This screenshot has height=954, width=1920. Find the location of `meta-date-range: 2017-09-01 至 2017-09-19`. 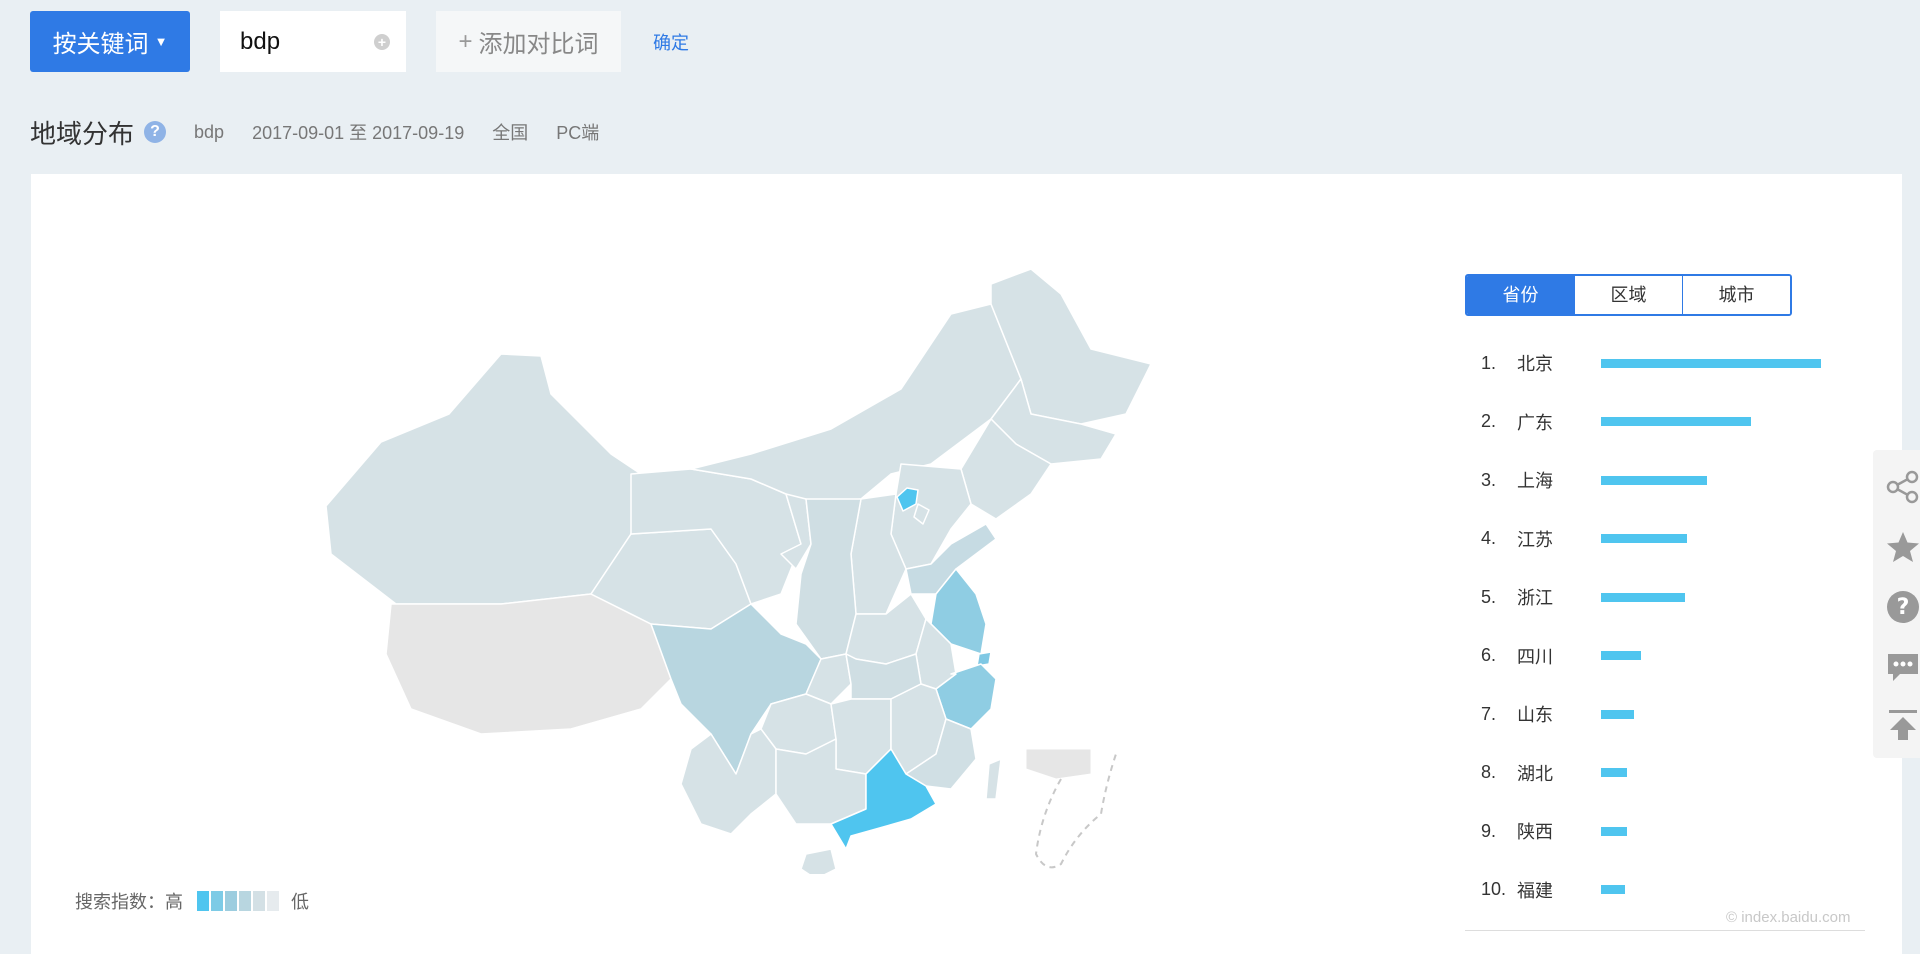

meta-date-range: 2017-09-01 至 2017-09-19 is located at coordinates (358, 133).